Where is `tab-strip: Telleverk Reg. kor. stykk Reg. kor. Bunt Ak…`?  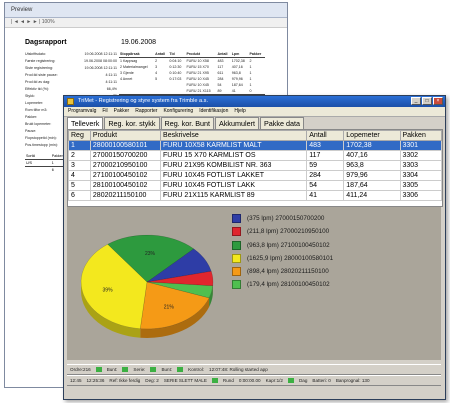 tab-strip: Telleverk Reg. kor. stykk Reg. kor. Bunt Ak… is located at coordinates (186, 123).